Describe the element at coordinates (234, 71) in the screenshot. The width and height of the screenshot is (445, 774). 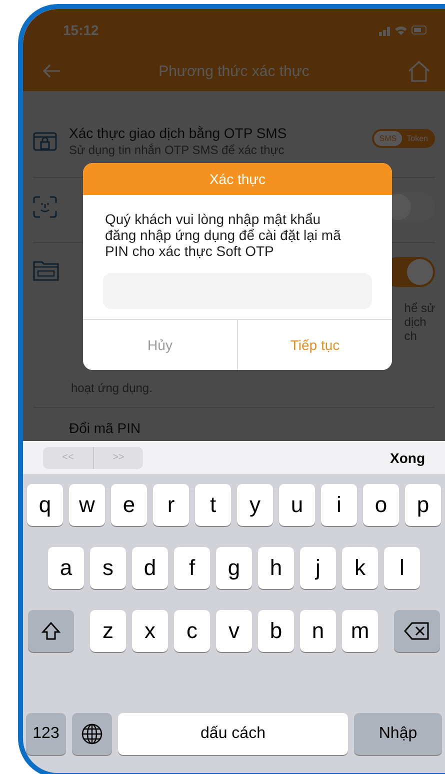
I see `header-title: Phương thức xác thực` at that location.